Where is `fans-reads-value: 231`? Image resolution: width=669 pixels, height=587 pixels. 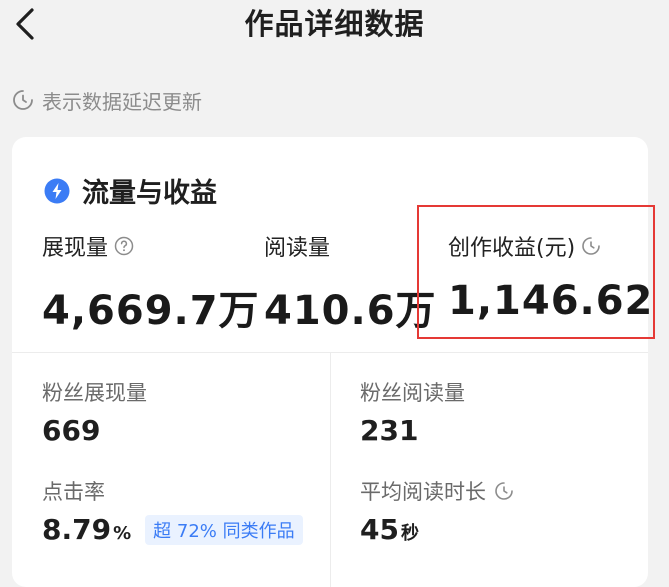 fans-reads-value: 231 is located at coordinates (389, 430).